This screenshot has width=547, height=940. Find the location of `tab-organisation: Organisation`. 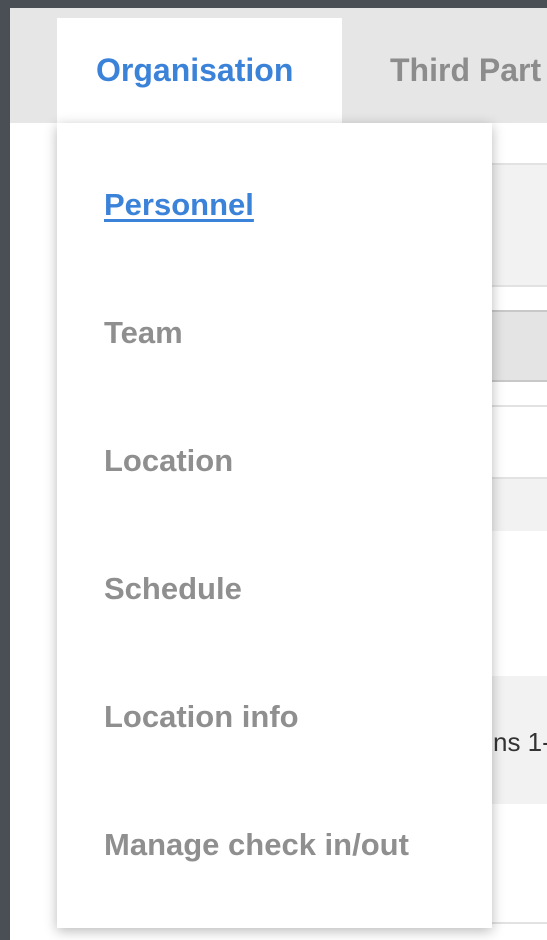

tab-organisation: Organisation is located at coordinates (199, 70).